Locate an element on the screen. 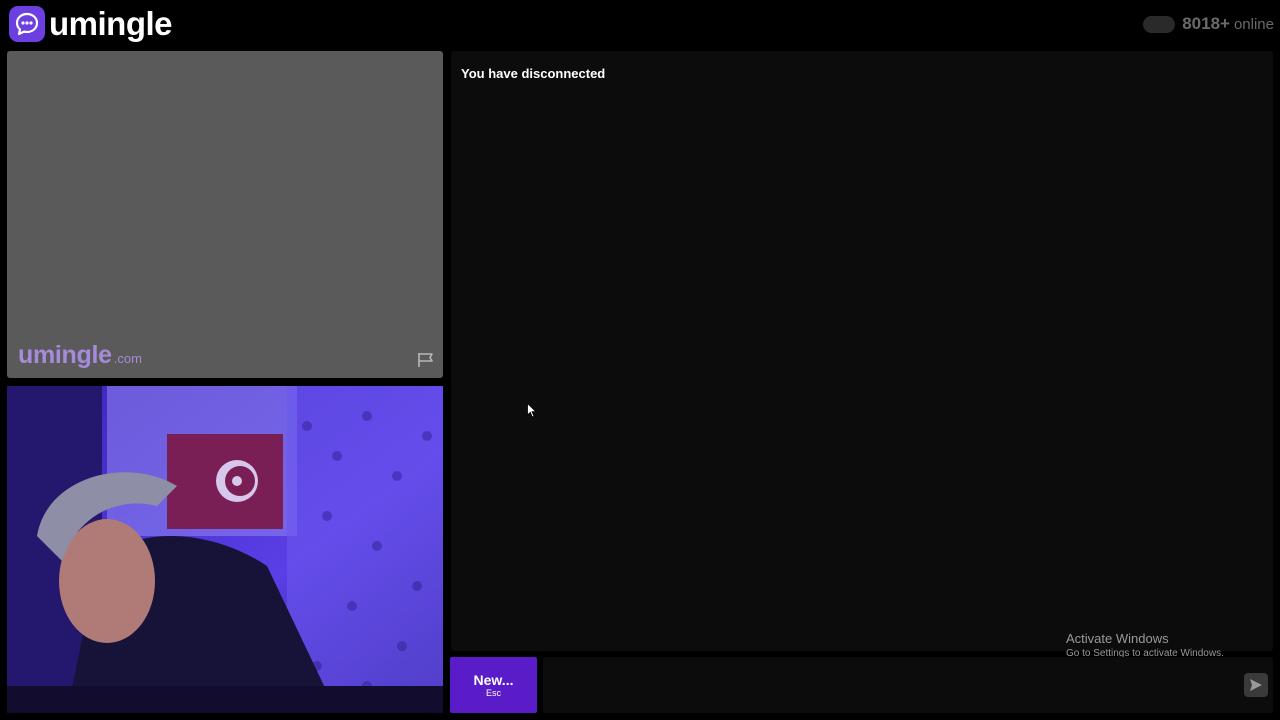  watermark-sub: .com is located at coordinates (127, 358).